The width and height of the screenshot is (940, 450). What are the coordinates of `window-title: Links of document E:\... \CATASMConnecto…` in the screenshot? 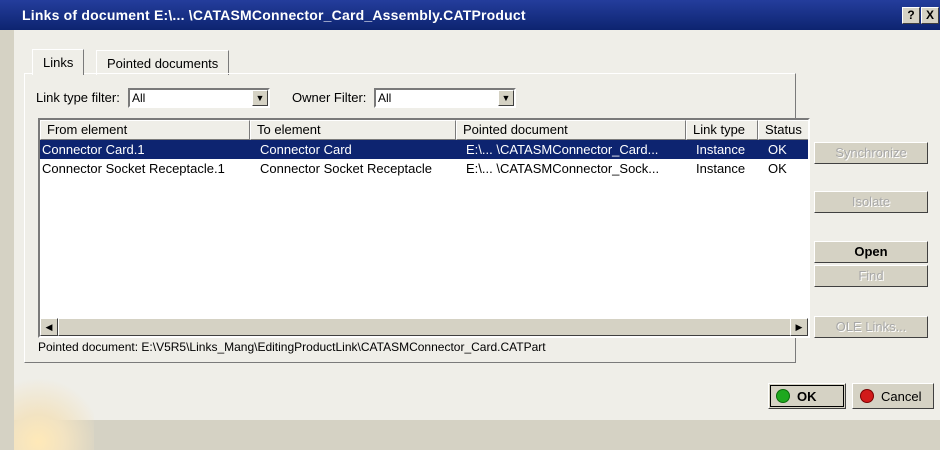 It's located at (274, 15).